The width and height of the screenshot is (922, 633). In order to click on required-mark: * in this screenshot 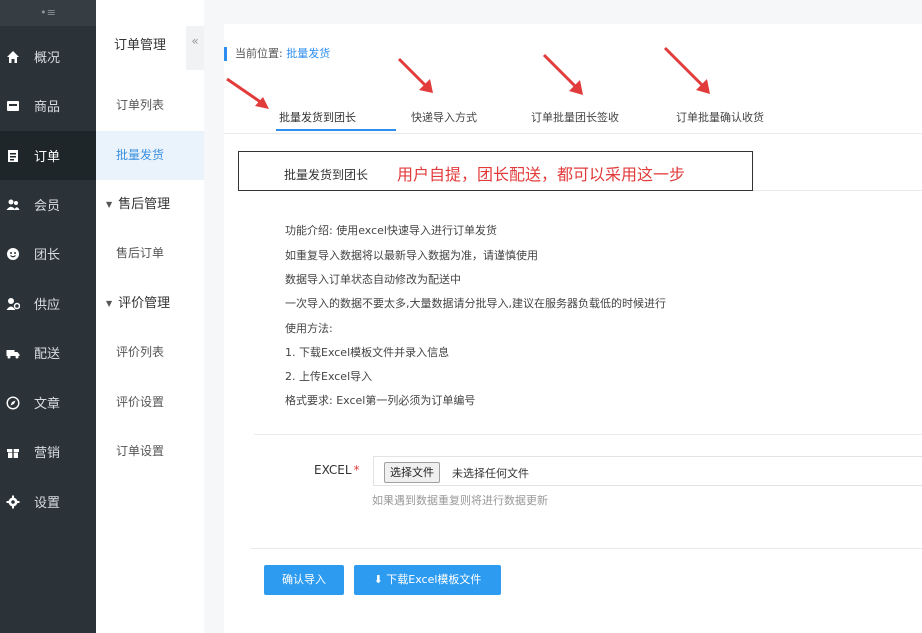, I will do `click(356, 470)`.